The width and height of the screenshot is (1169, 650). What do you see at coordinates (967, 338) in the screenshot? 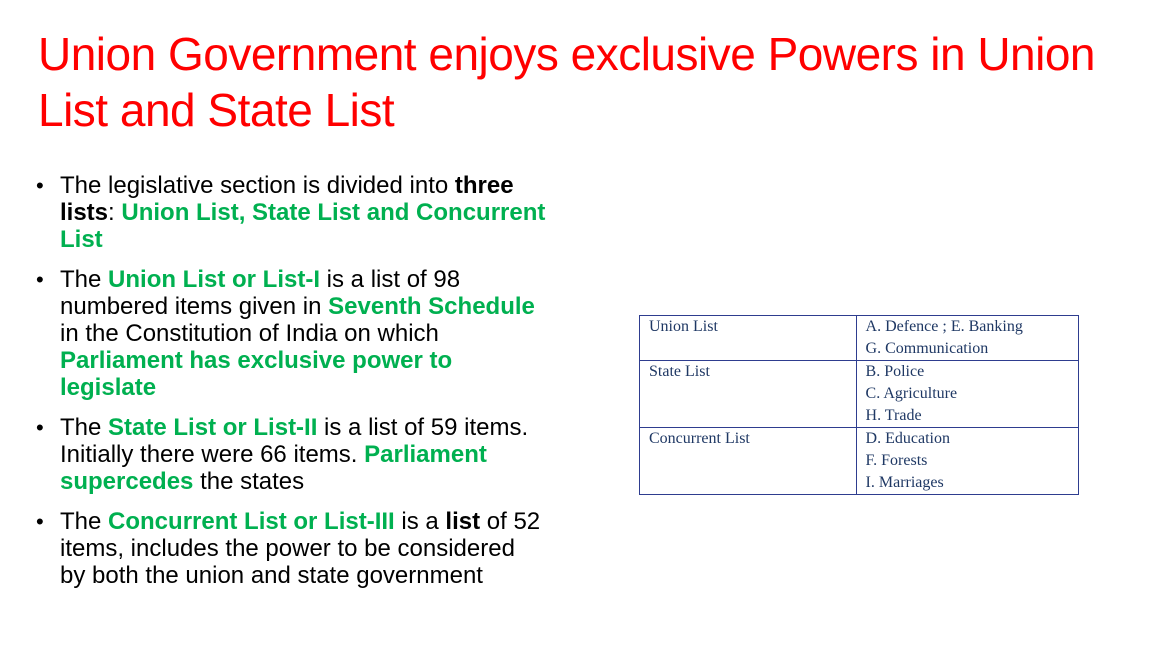
I see `table-cell-items: A. Defence ; E. Banking G. Communication` at bounding box center [967, 338].